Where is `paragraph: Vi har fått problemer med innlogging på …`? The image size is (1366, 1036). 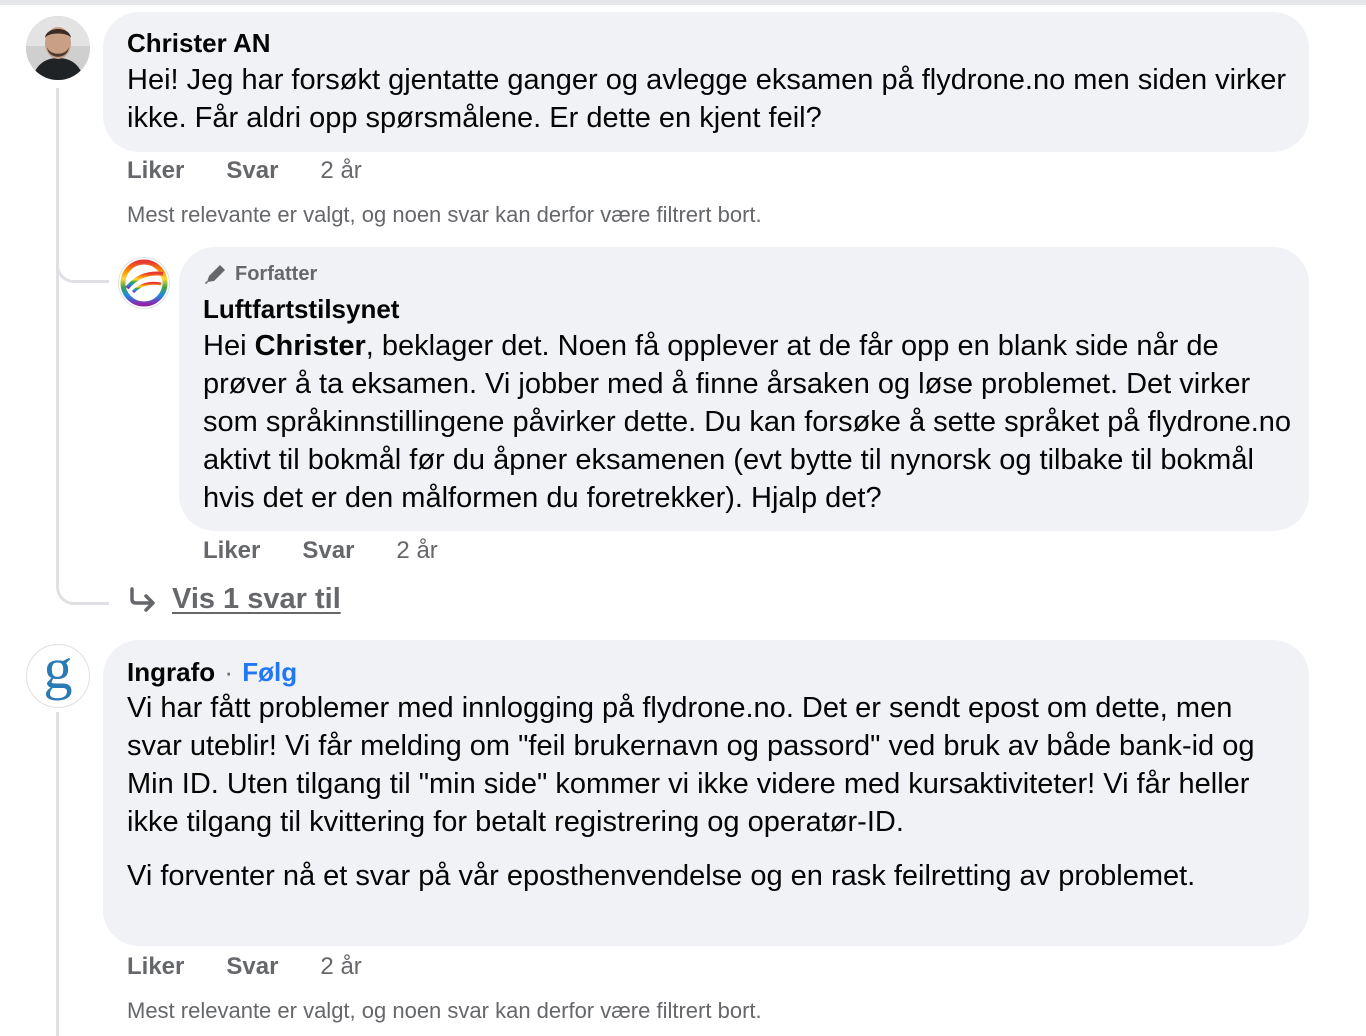 paragraph: Vi har fått problemer med innlogging på … is located at coordinates (691, 765).